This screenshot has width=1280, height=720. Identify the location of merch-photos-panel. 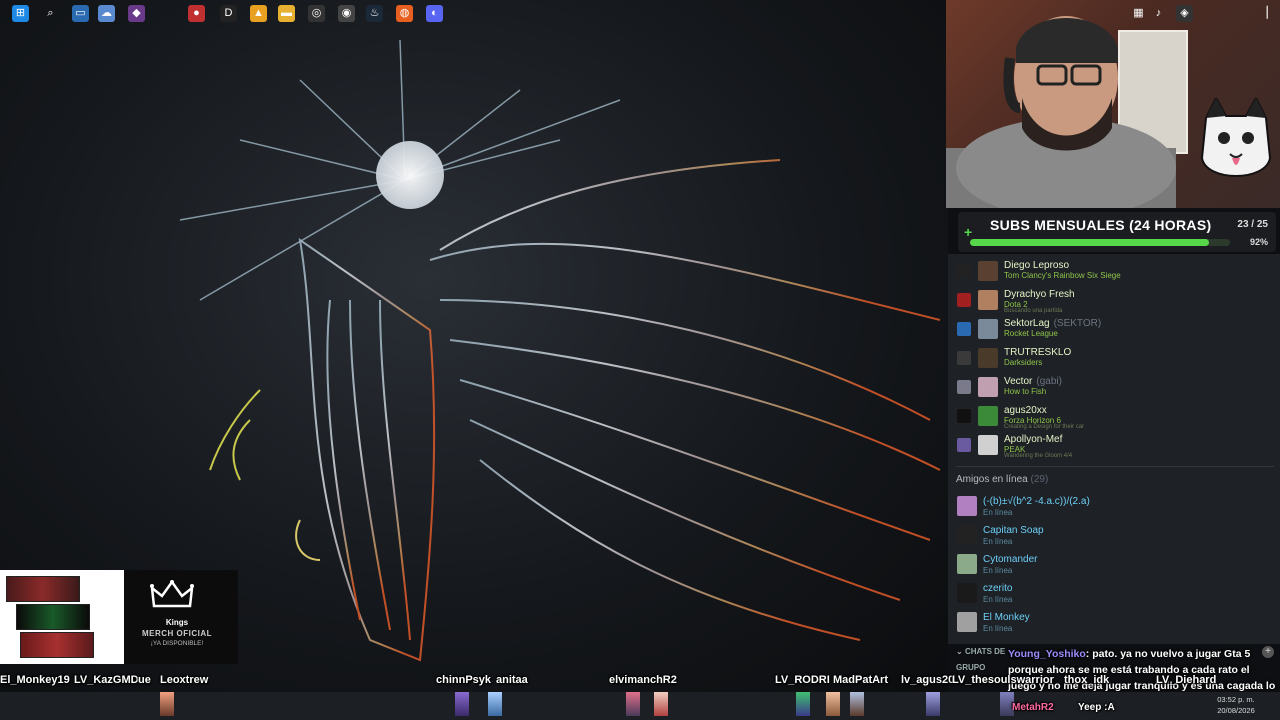
(62, 617).